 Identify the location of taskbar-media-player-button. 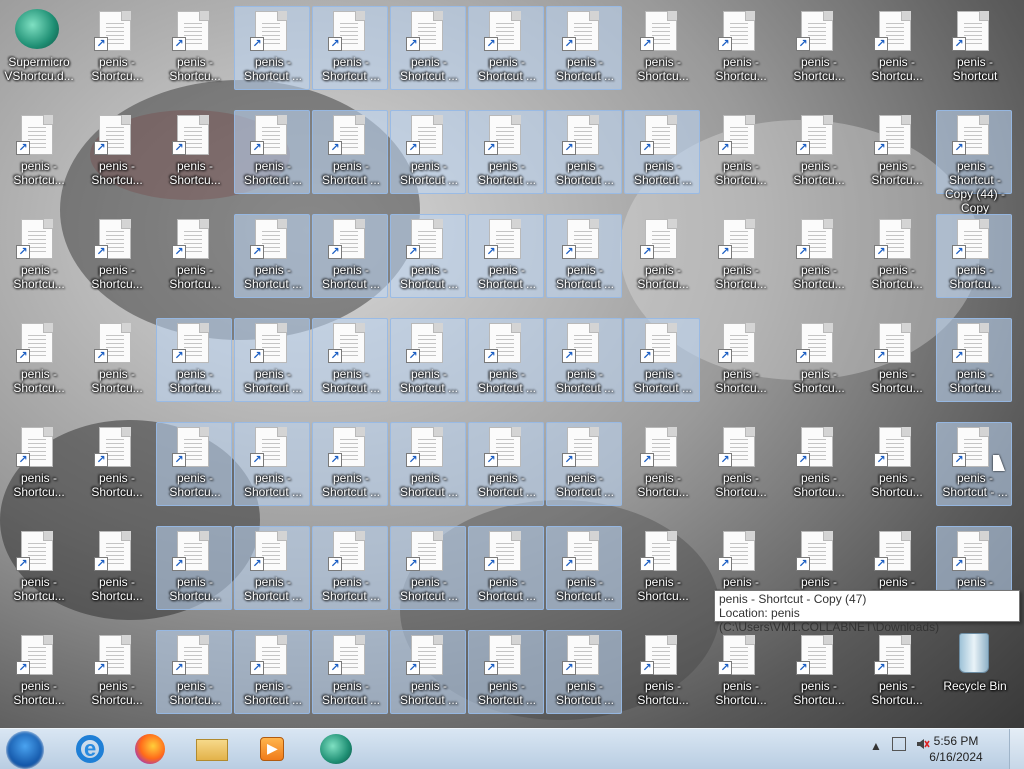
(272, 749).